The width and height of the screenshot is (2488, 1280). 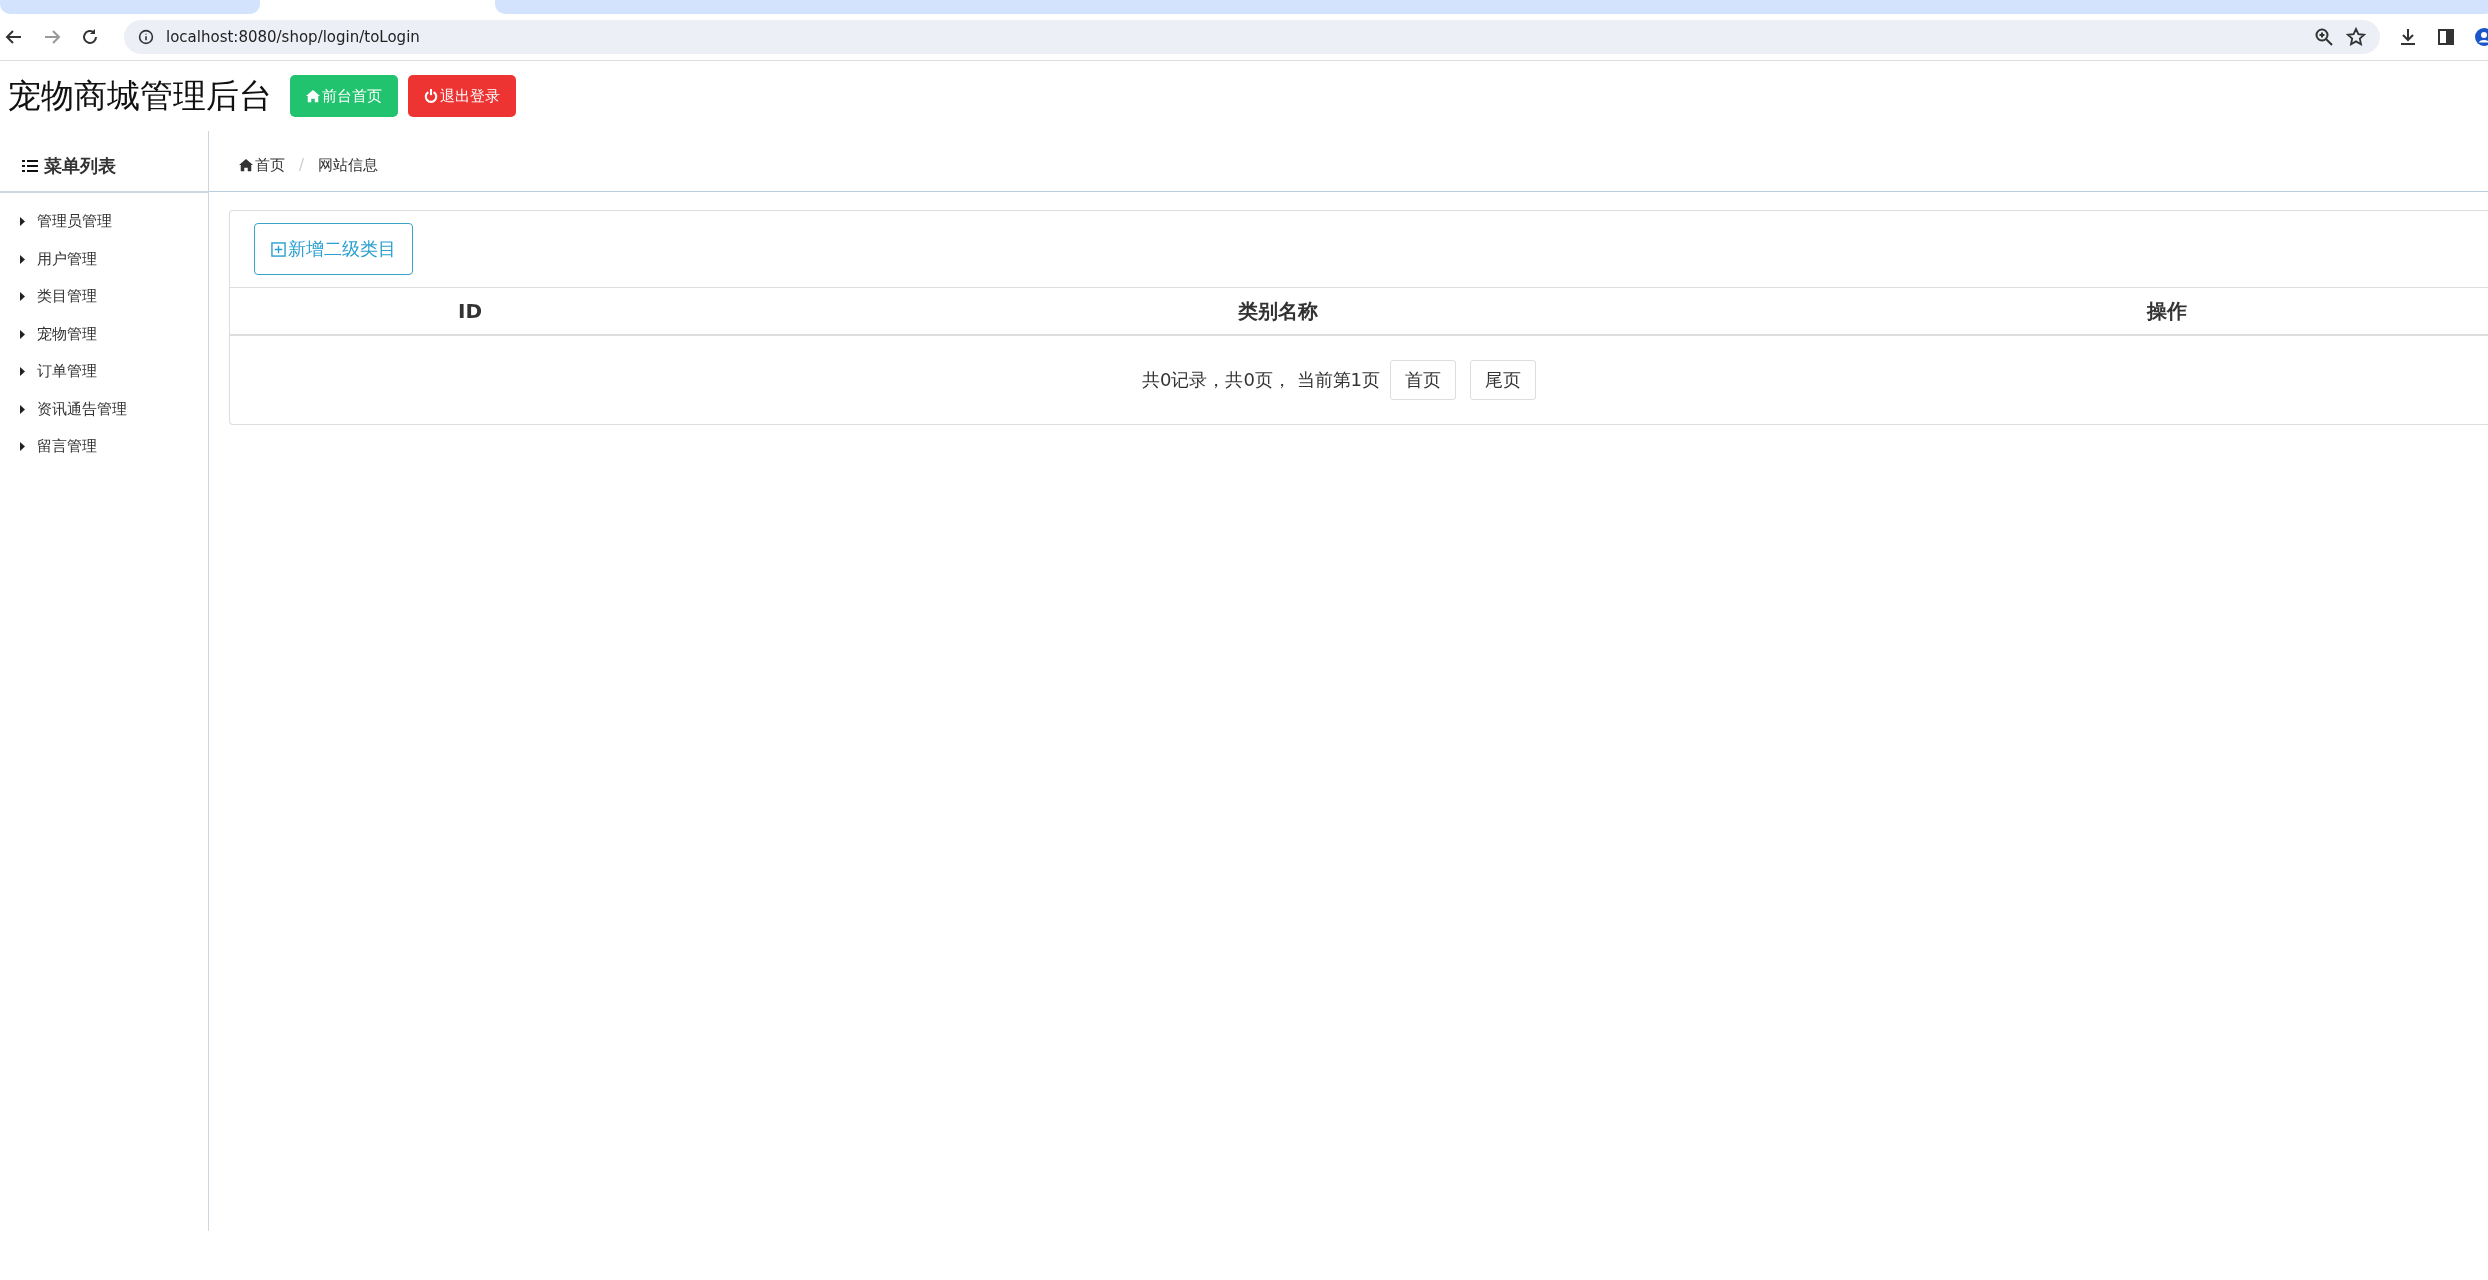 What do you see at coordinates (348, 165) in the screenshot?
I see `breadcrumb-link: 网站信息` at bounding box center [348, 165].